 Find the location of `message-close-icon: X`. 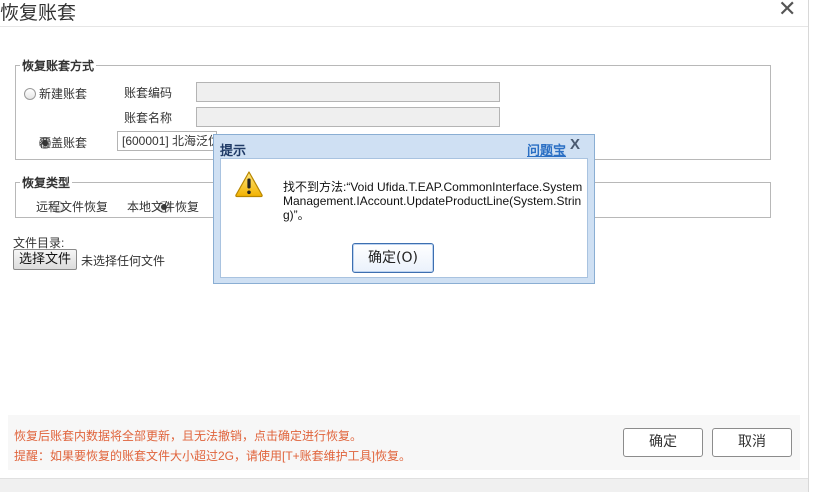

message-close-icon: X is located at coordinates (575, 144).